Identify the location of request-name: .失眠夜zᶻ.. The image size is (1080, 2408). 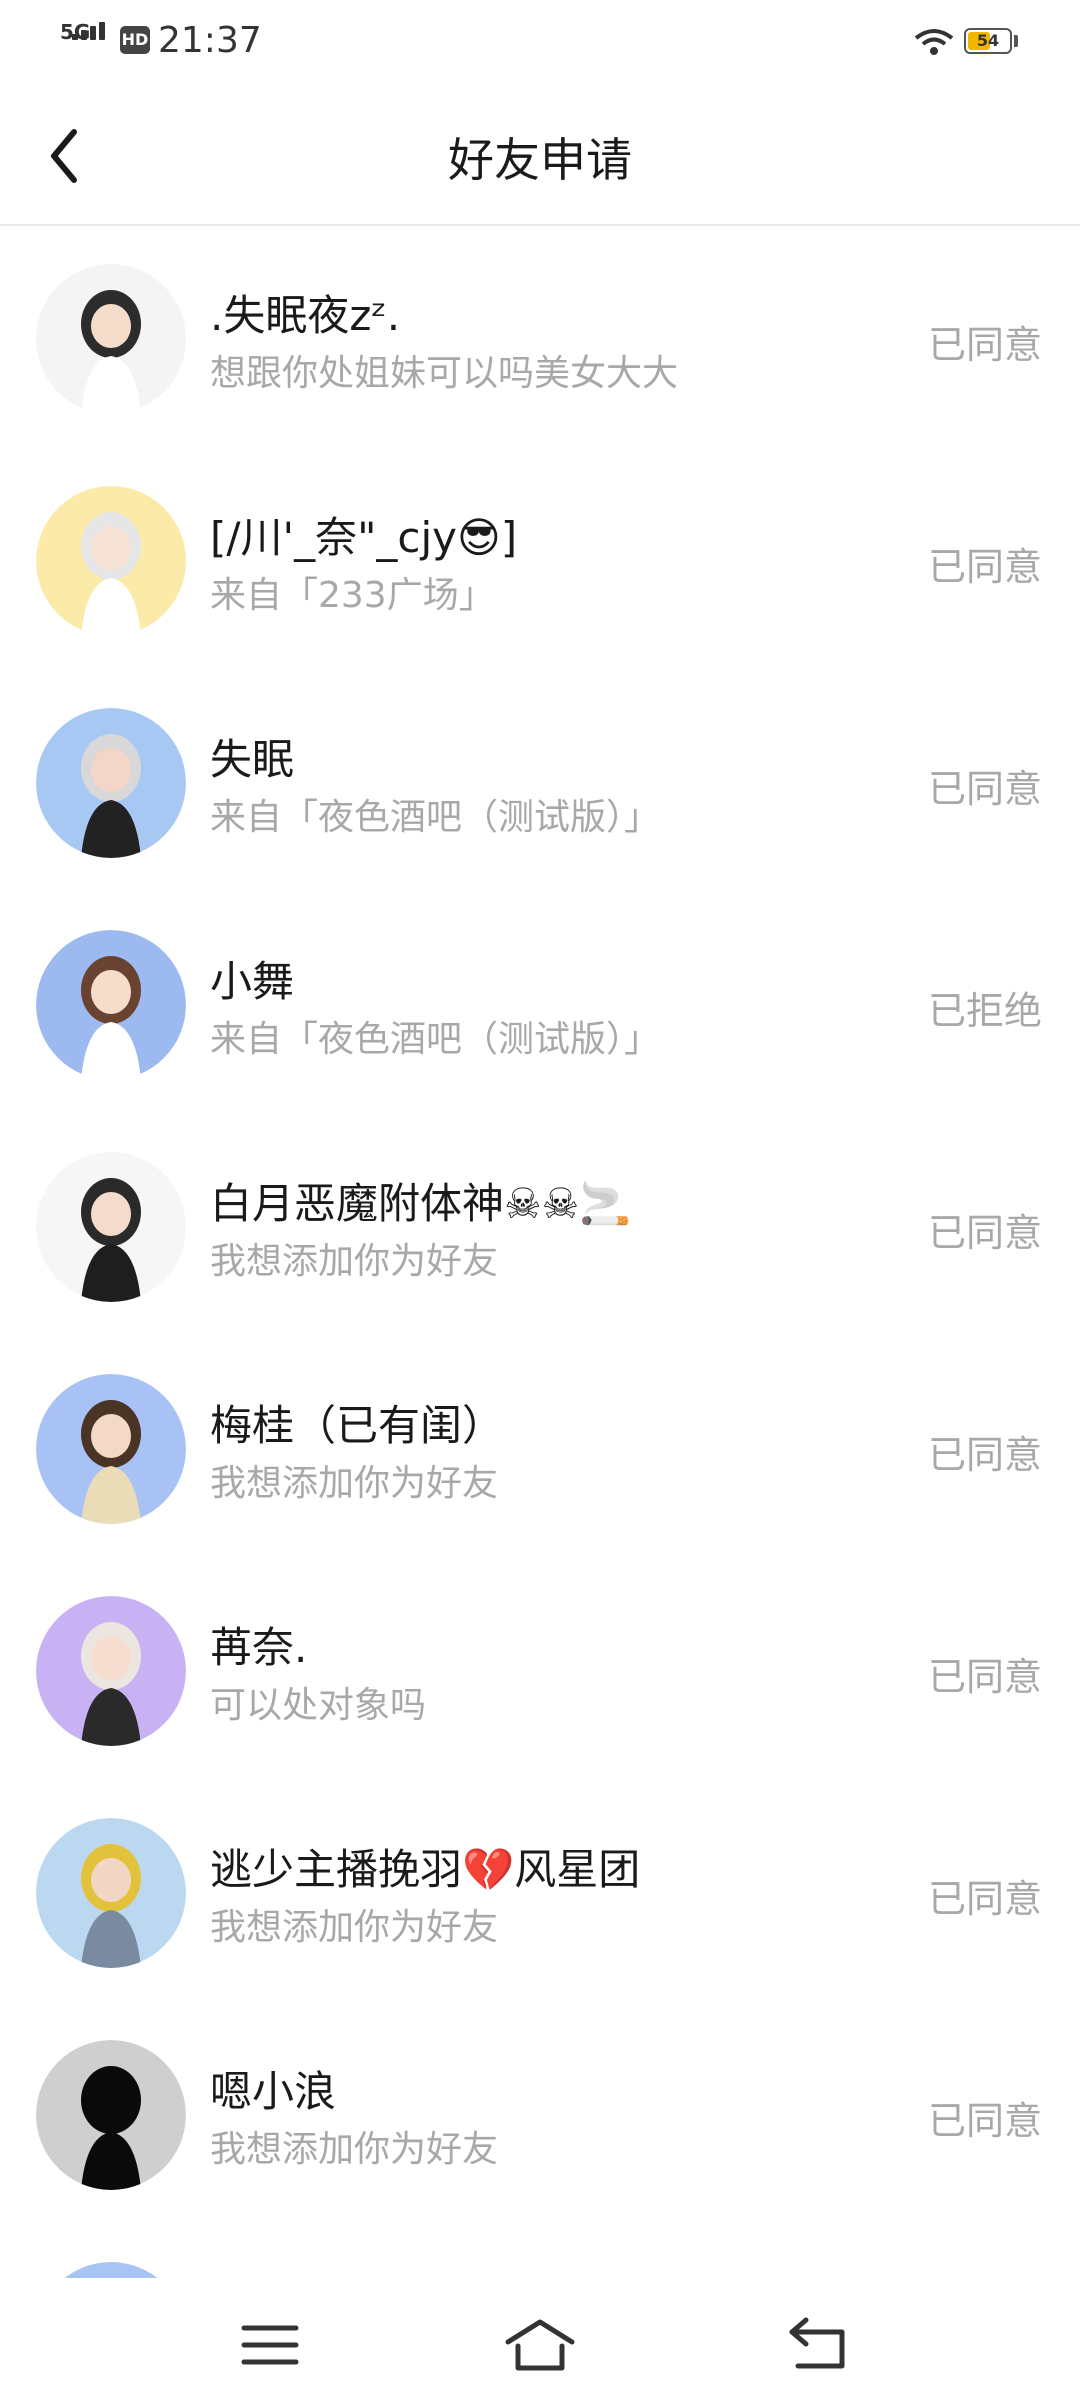
(305, 315).